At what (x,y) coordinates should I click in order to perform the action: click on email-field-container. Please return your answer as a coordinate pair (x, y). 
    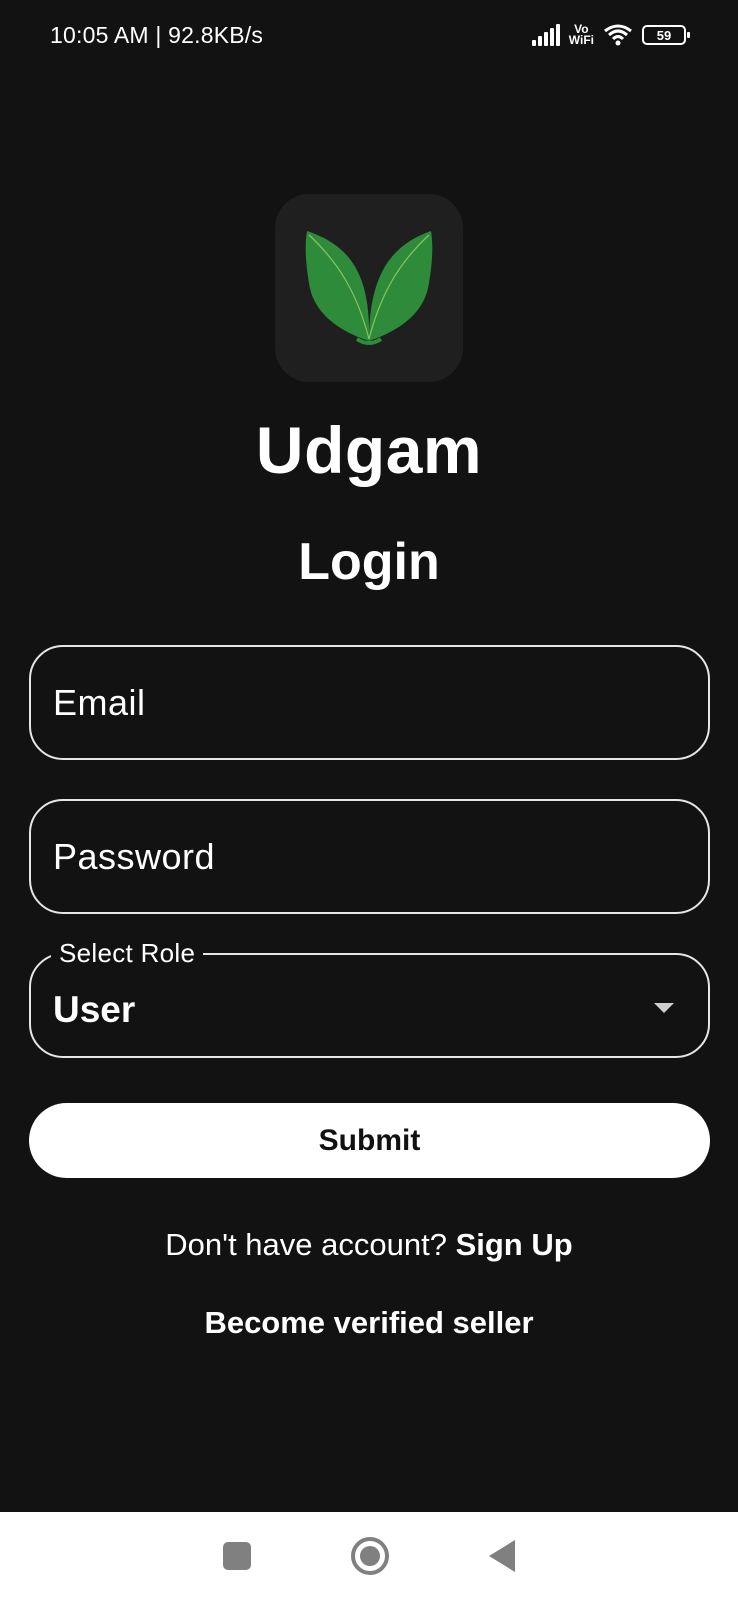
    Looking at the image, I should click on (369, 702).